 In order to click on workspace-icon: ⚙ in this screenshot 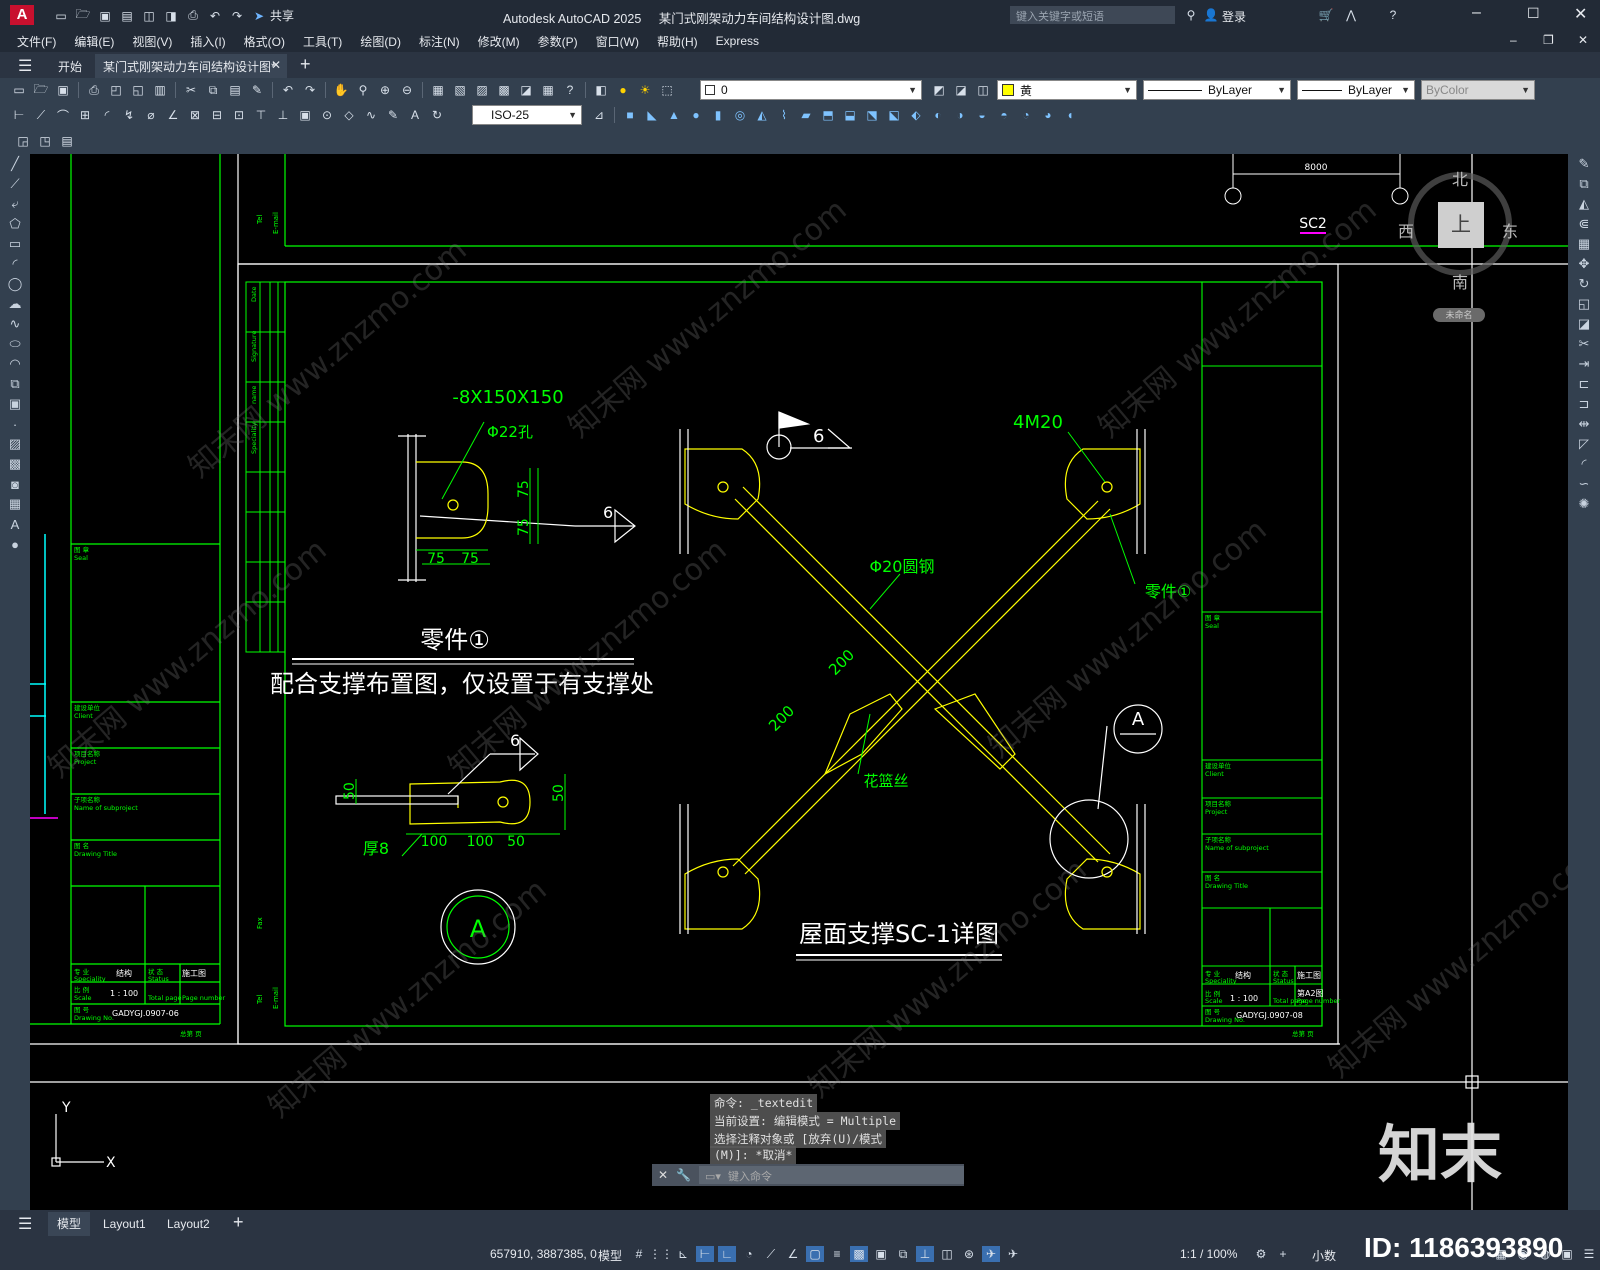, I will do `click(1261, 1254)`.